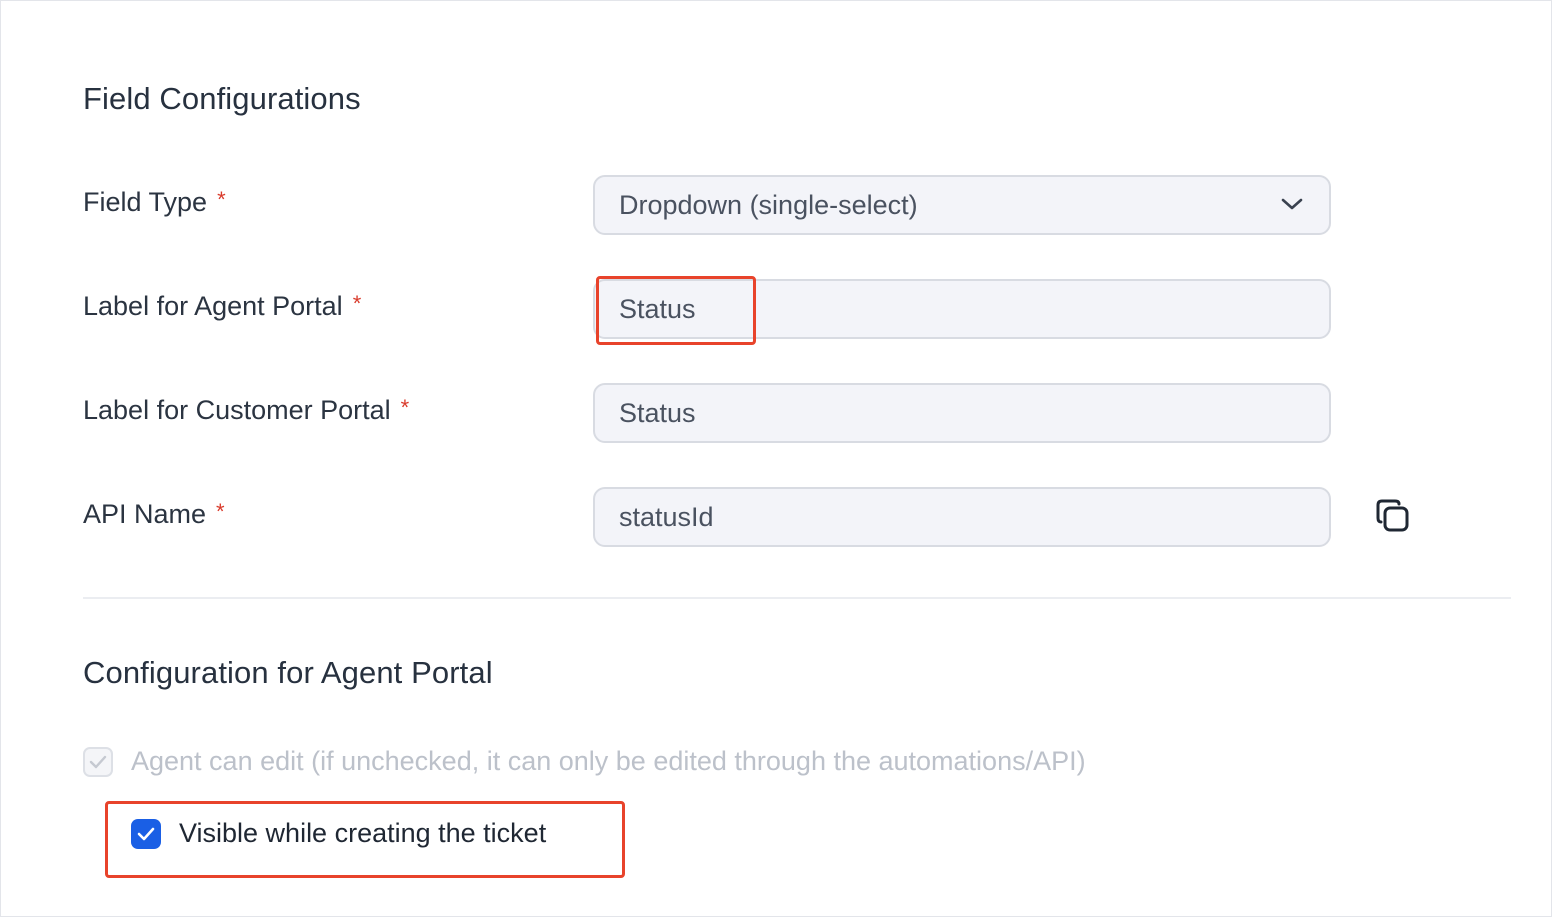 This screenshot has width=1552, height=917. What do you see at coordinates (145, 202) in the screenshot?
I see `field-type-label-text: Field Type` at bounding box center [145, 202].